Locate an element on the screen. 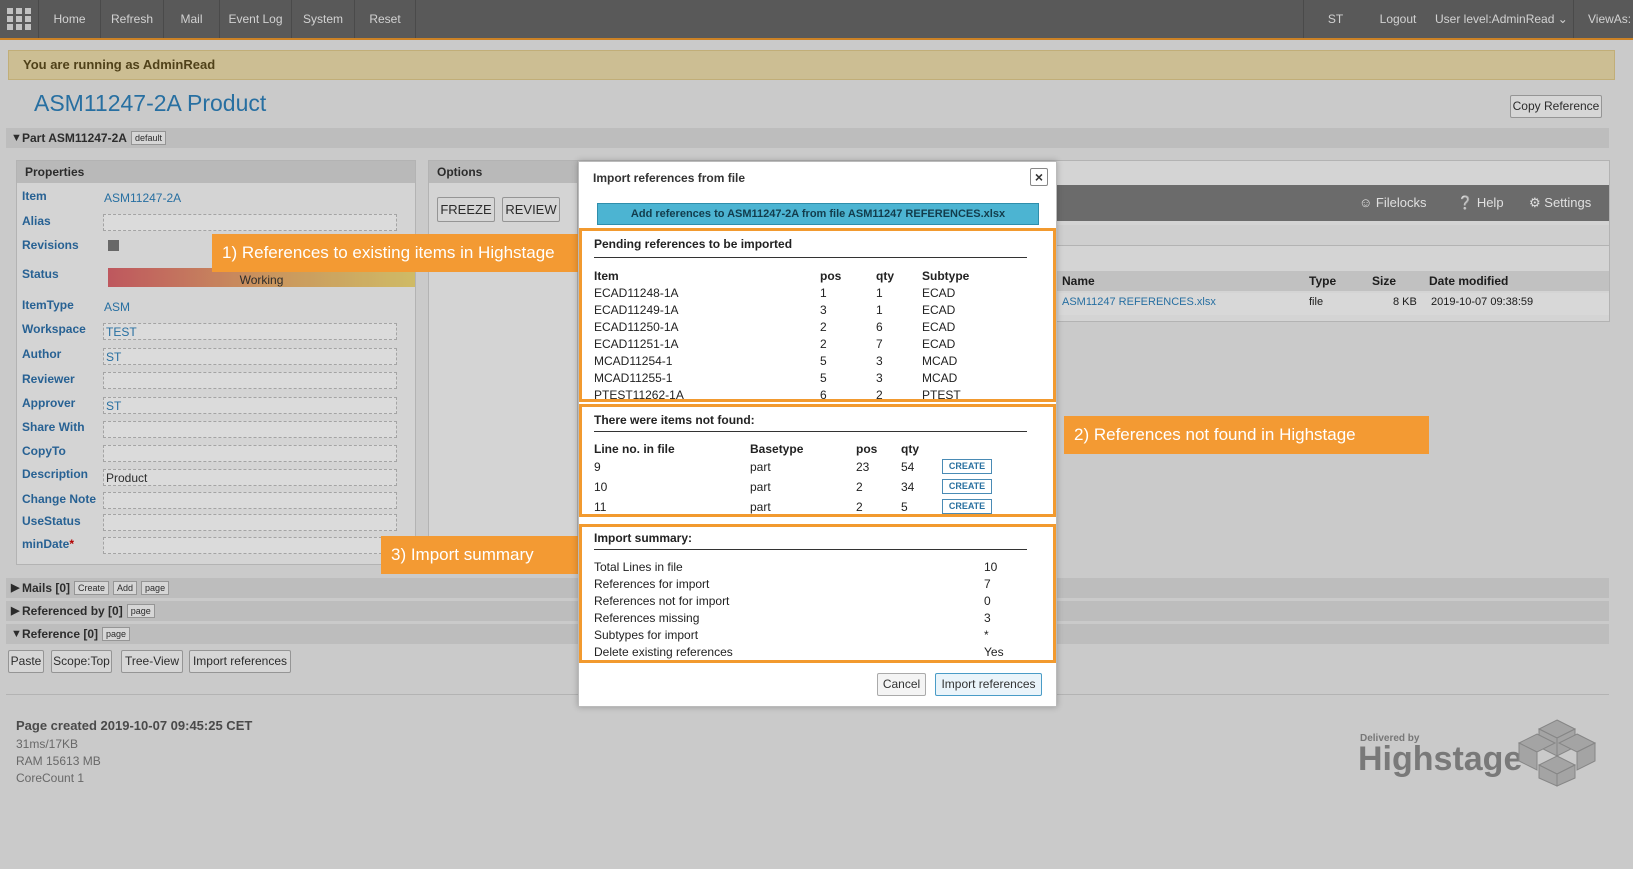  callout-not-found: 2) References not found in Highstage is located at coordinates (1246, 435).